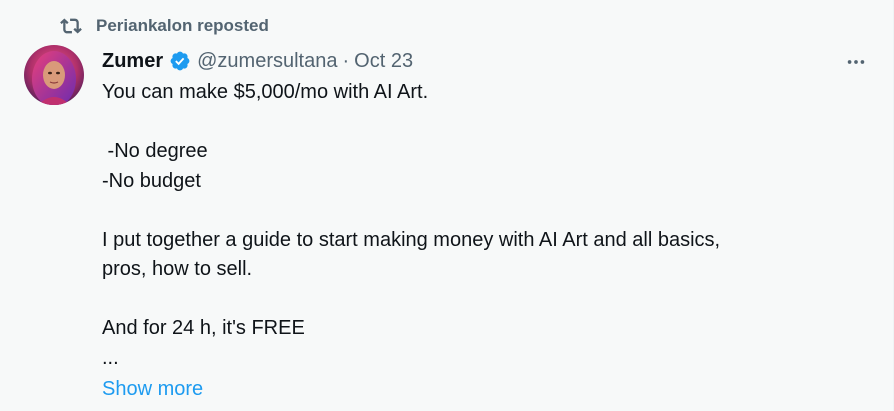 The width and height of the screenshot is (894, 411). What do you see at coordinates (54, 75) in the screenshot?
I see `avatar` at bounding box center [54, 75].